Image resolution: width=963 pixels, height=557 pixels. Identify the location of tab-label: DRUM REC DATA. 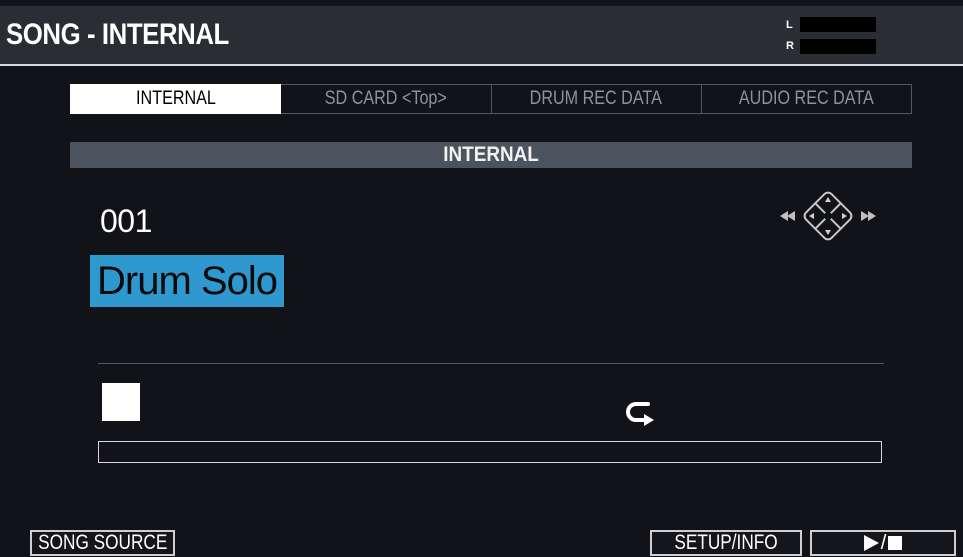
(596, 98).